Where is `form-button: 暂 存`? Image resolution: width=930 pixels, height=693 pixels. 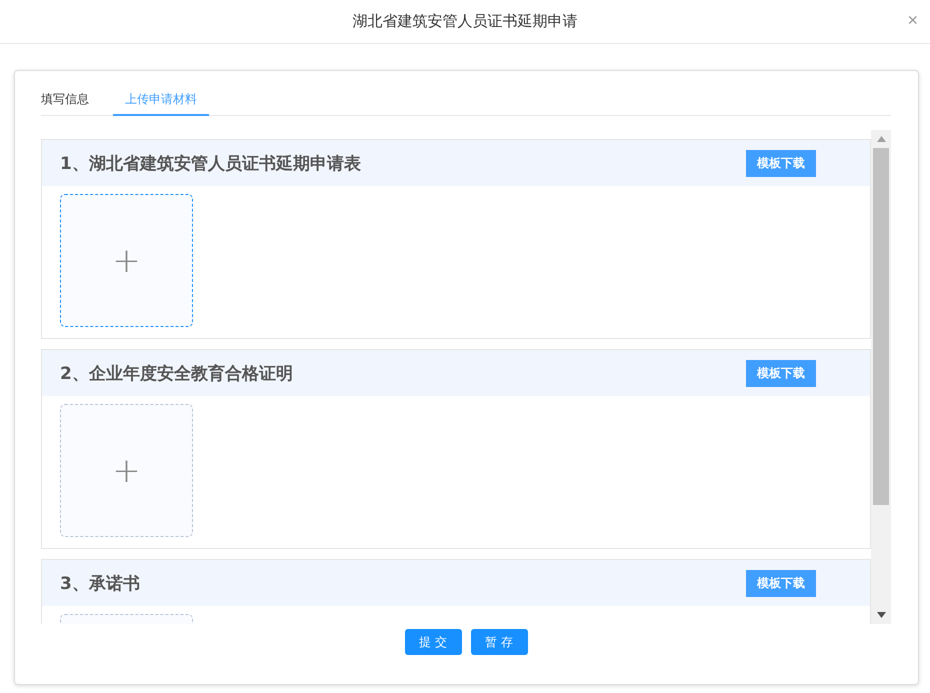 form-button: 暂 存 is located at coordinates (499, 642).